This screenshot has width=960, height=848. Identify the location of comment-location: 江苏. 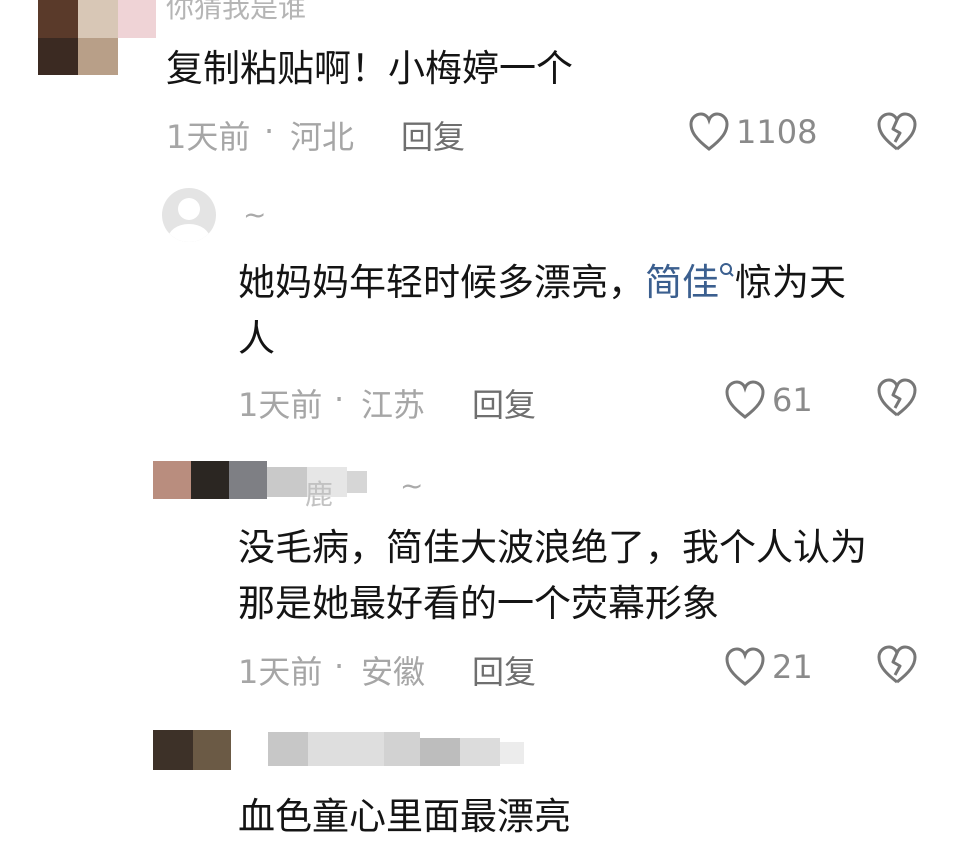
(393, 405).